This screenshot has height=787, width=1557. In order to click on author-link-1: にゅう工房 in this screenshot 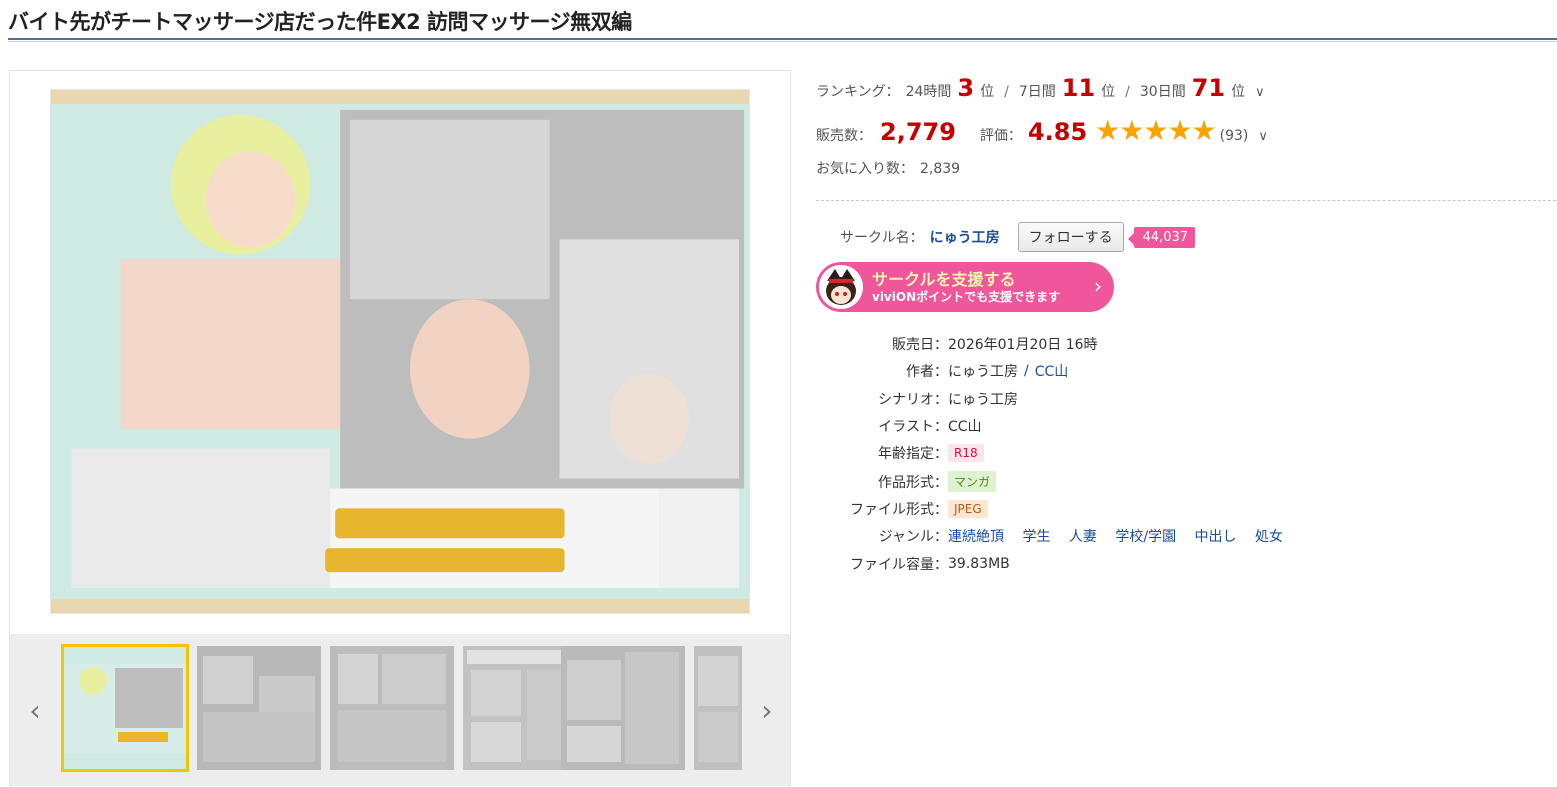, I will do `click(983, 371)`.